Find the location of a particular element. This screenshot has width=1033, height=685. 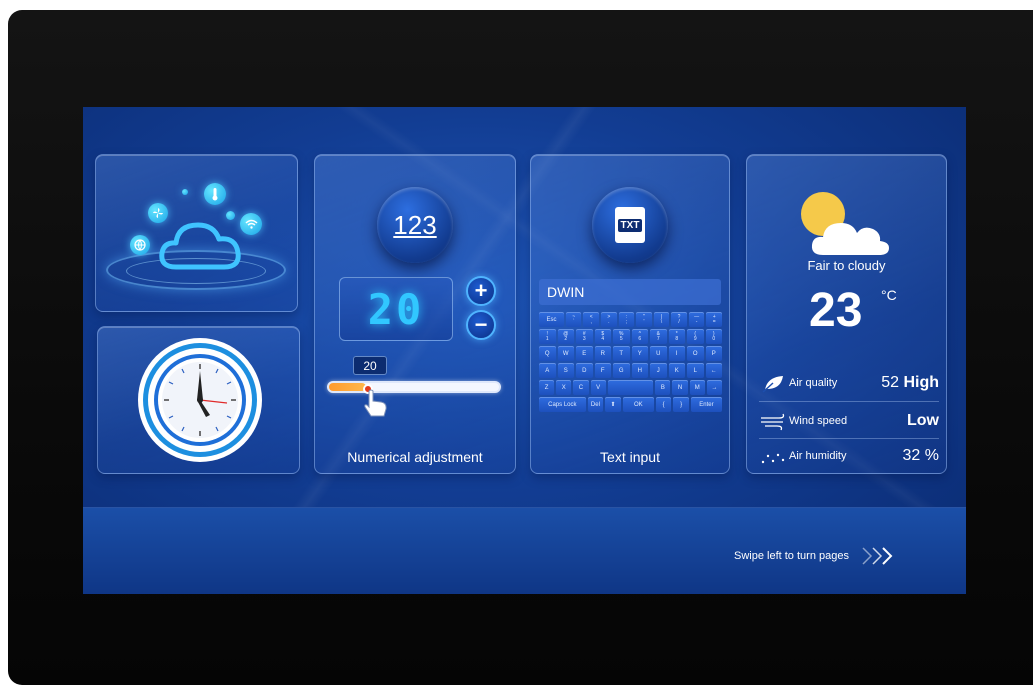

key-char: 5 is located at coordinates (621, 338).